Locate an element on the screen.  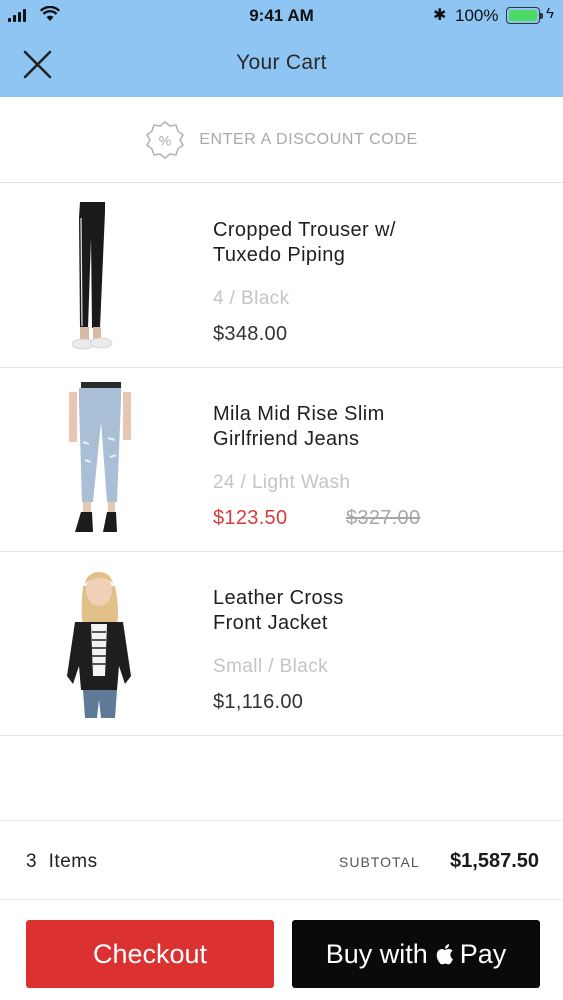
charging-icon: ϟ is located at coordinates (550, 13).